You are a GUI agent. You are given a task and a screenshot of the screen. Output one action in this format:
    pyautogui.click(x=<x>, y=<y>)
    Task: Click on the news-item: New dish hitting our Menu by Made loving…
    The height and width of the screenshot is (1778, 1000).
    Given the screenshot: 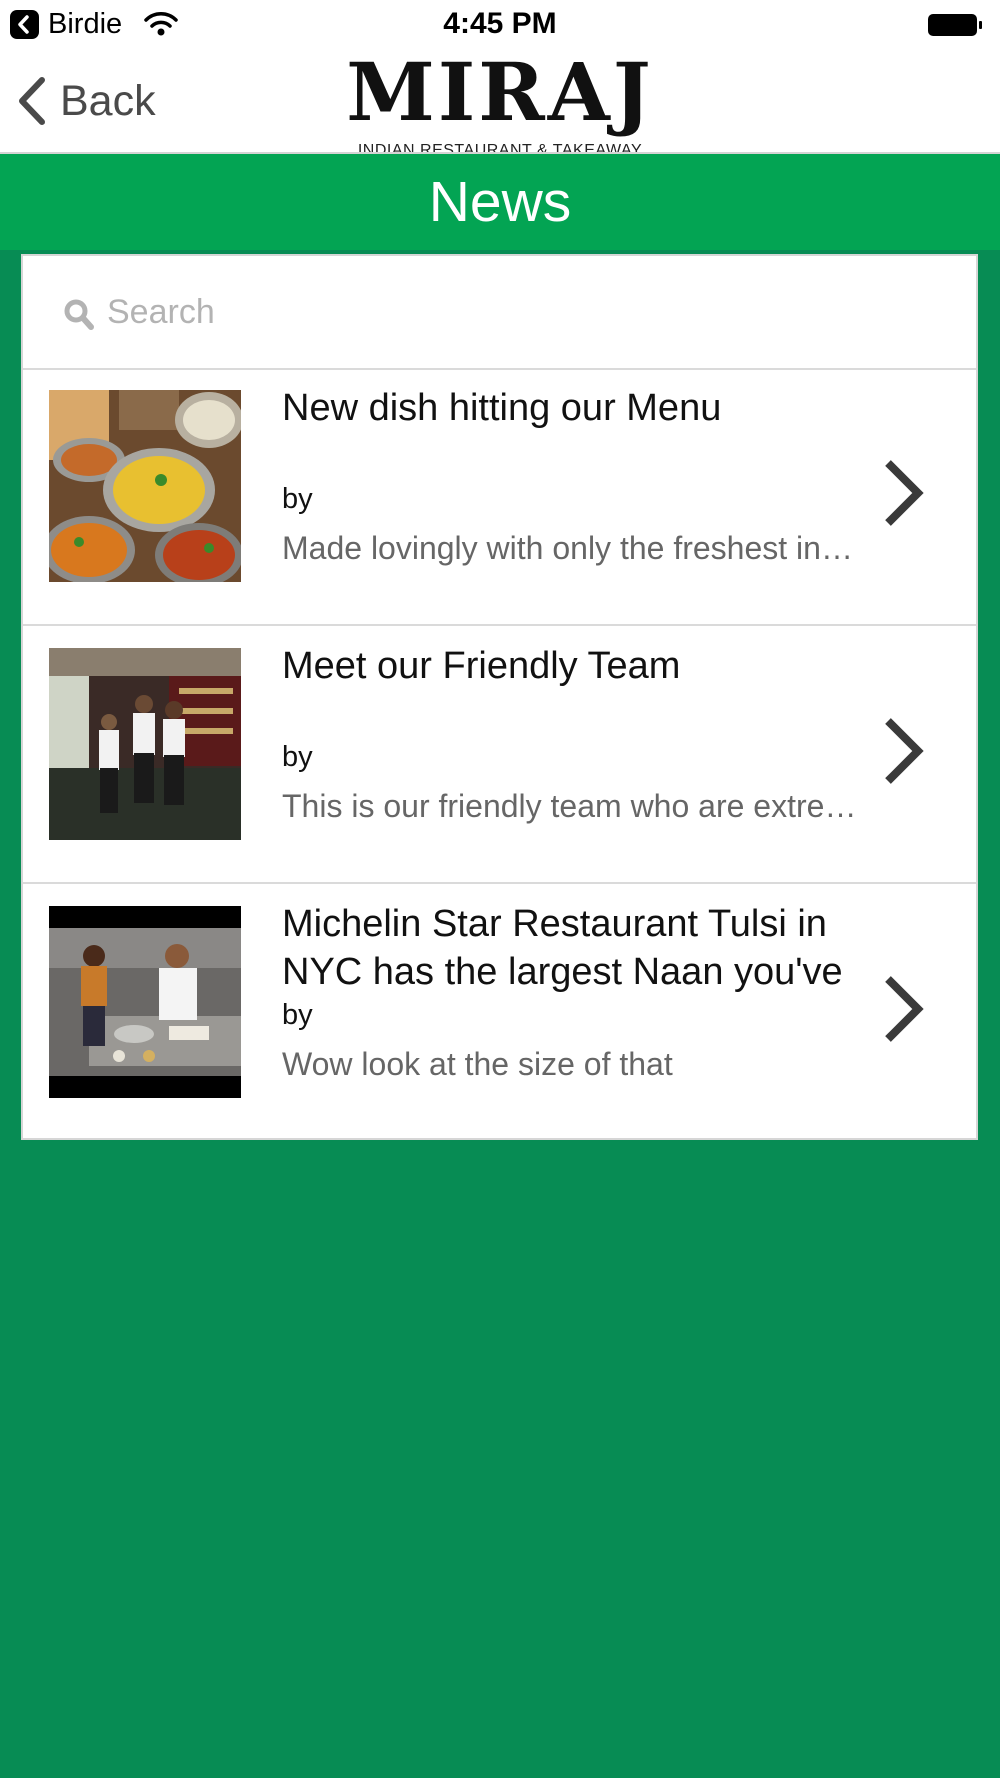 What is the action you would take?
    pyautogui.click(x=499, y=497)
    